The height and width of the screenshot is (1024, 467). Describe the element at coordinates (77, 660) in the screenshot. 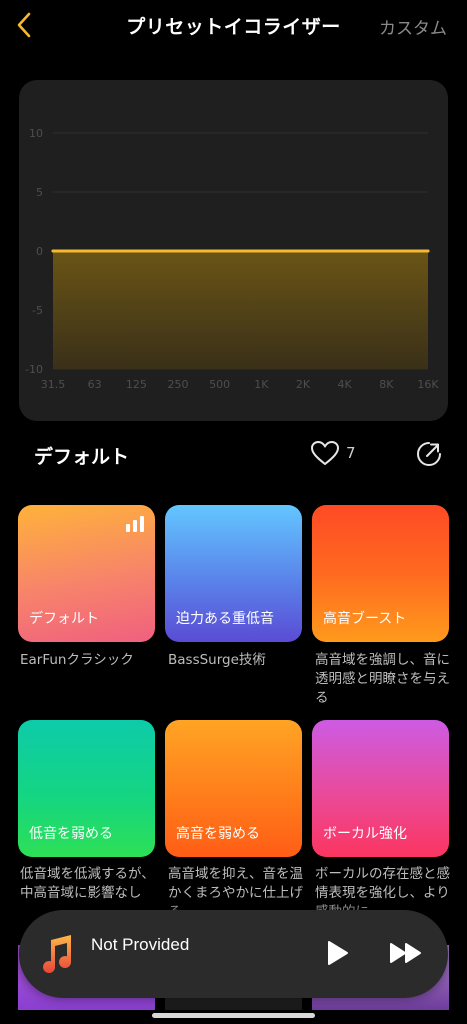

I see `preset-desc: EarFunクラシック` at that location.